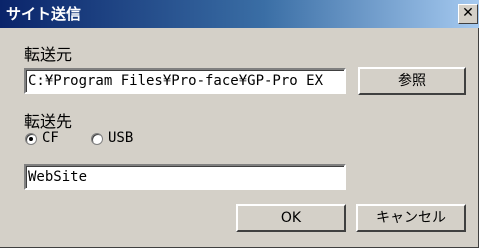  What do you see at coordinates (48, 121) in the screenshot?
I see `destination-label: 転送先` at bounding box center [48, 121].